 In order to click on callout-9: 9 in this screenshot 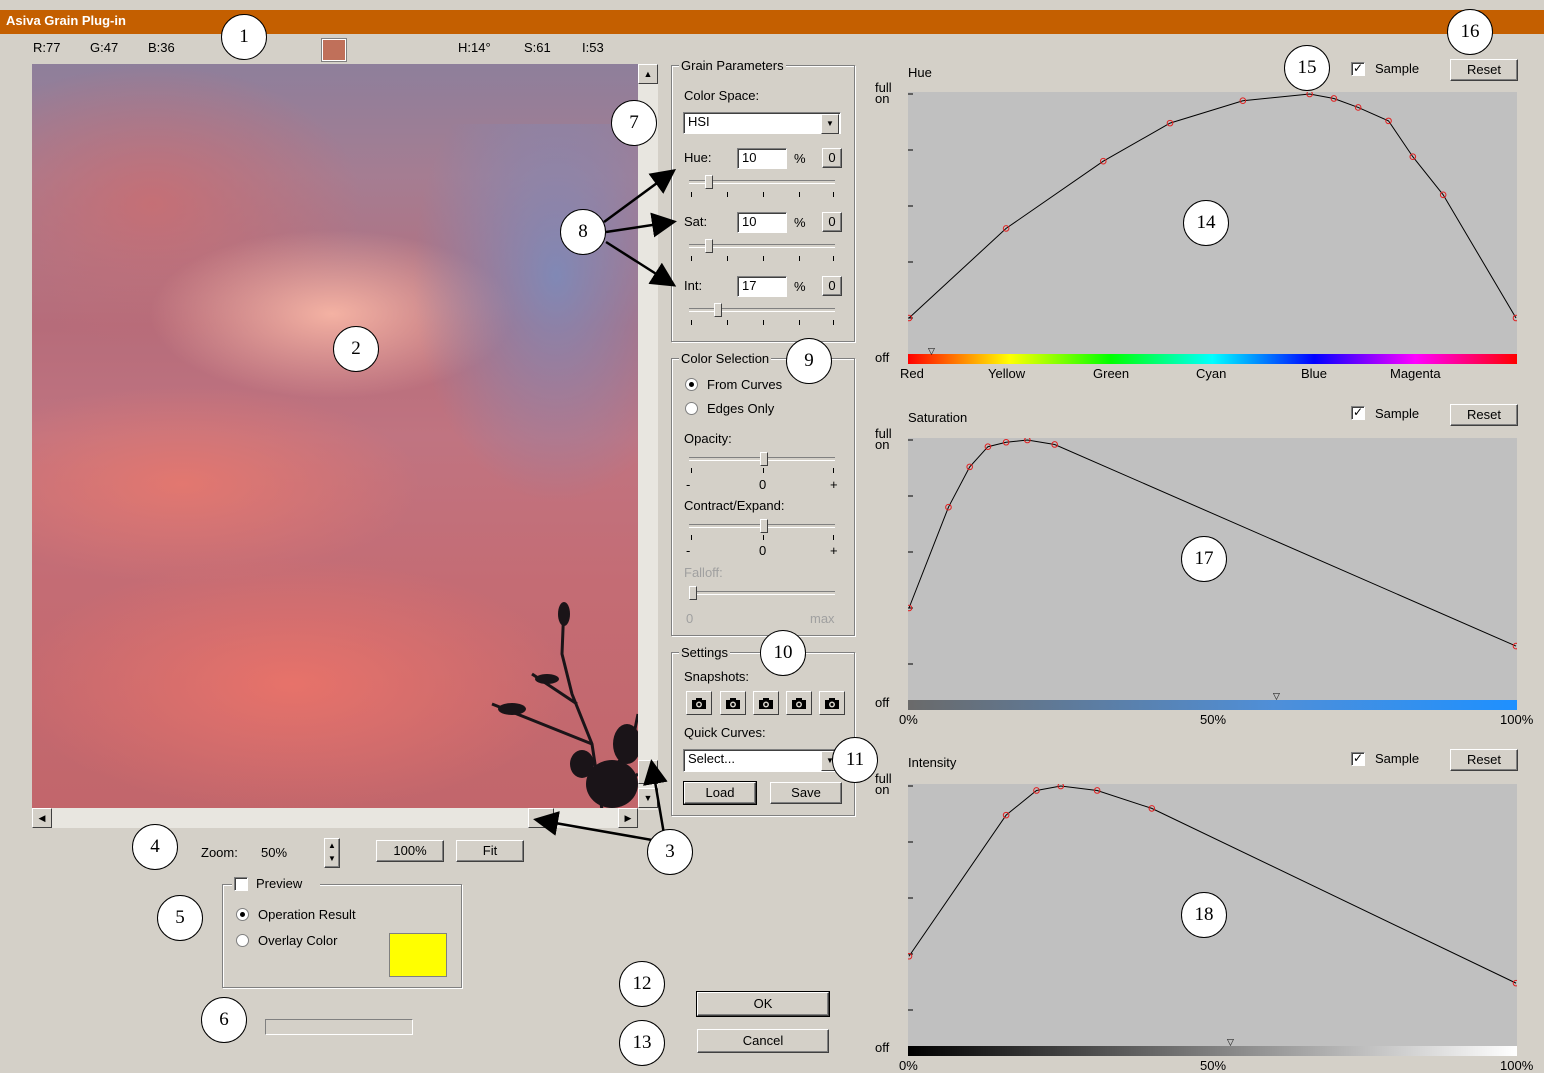, I will do `click(809, 361)`.